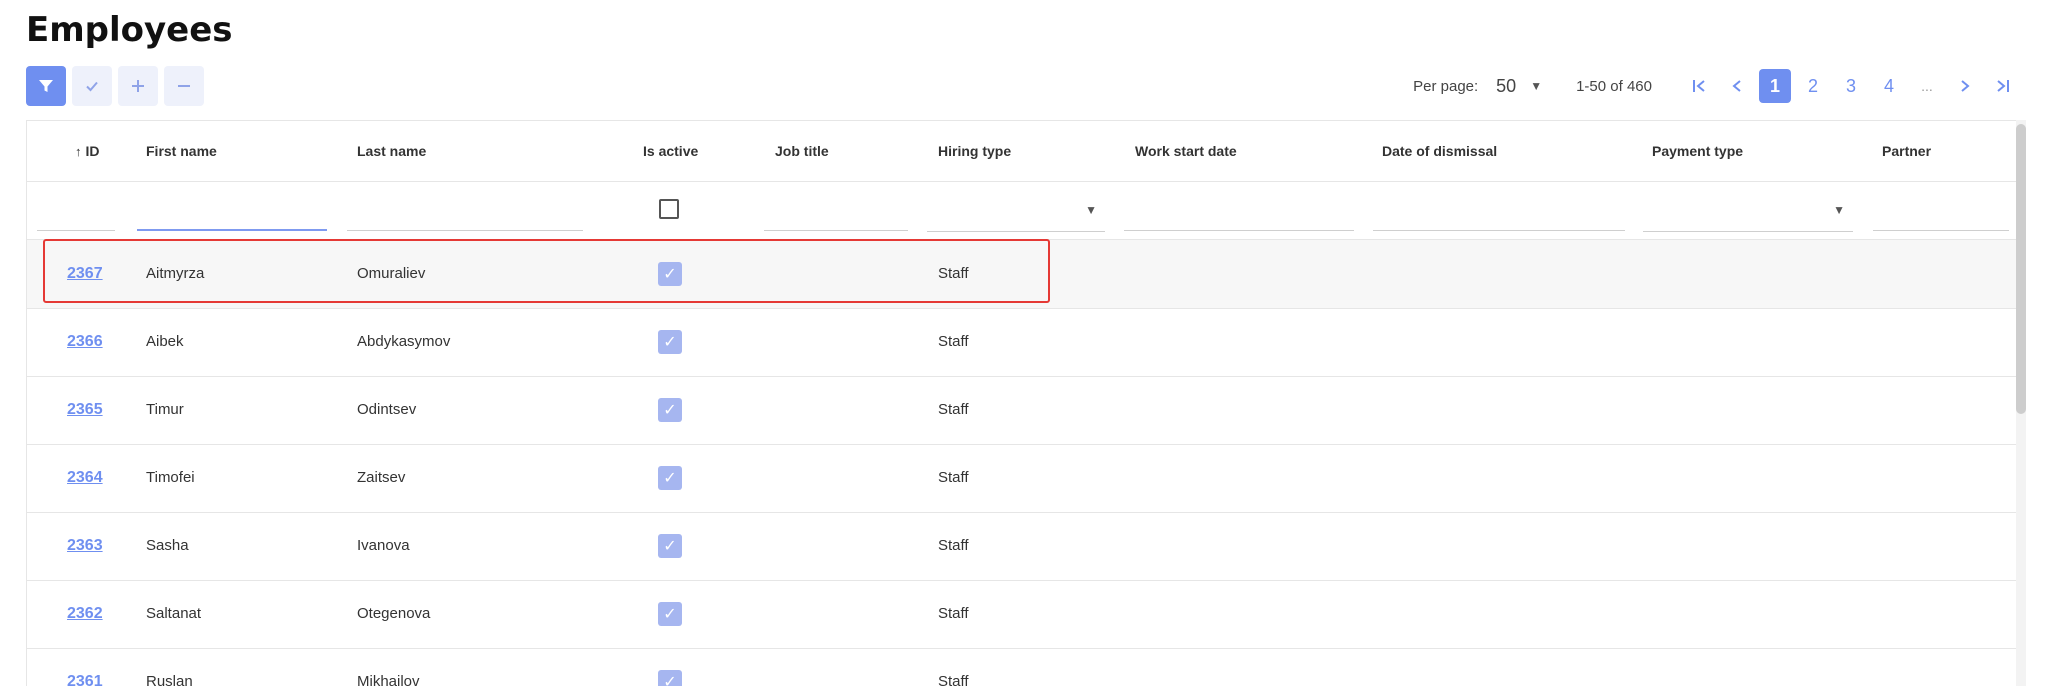 This screenshot has height=686, width=2048. Describe the element at coordinates (669, 209) in the screenshot. I see `filter-is-active-checkbox` at that location.